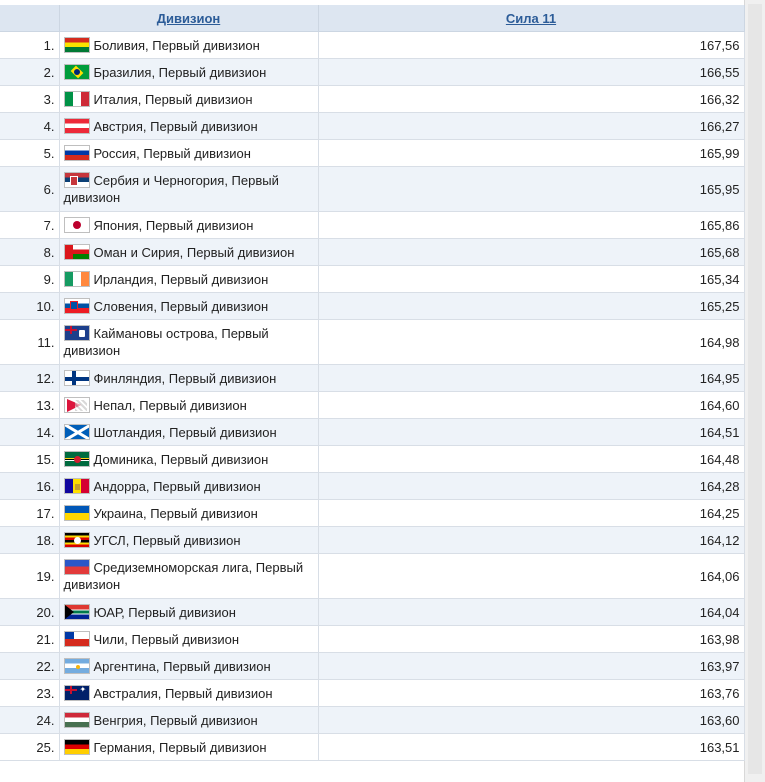 Image resolution: width=765 pixels, height=782 pixels. What do you see at coordinates (531, 576) in the screenshot?
I see `strength-cell: 164,06` at bounding box center [531, 576].